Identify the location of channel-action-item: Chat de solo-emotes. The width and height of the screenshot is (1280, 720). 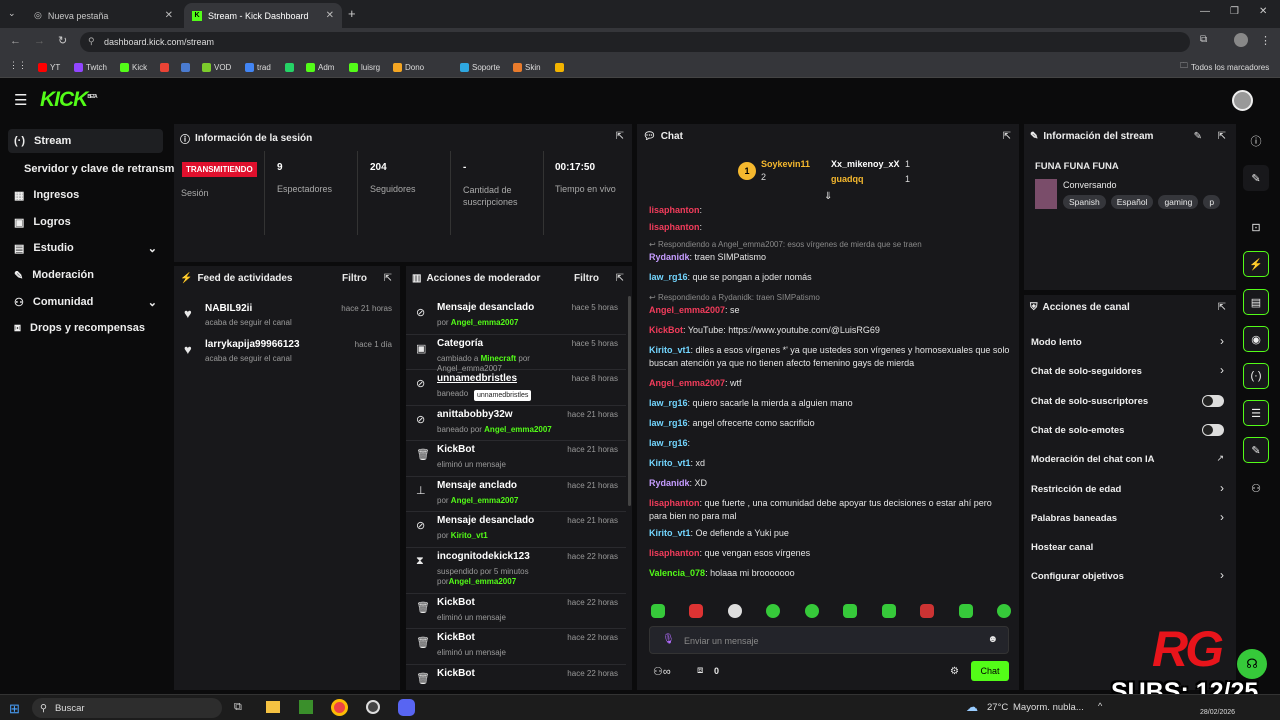
(1130, 431).